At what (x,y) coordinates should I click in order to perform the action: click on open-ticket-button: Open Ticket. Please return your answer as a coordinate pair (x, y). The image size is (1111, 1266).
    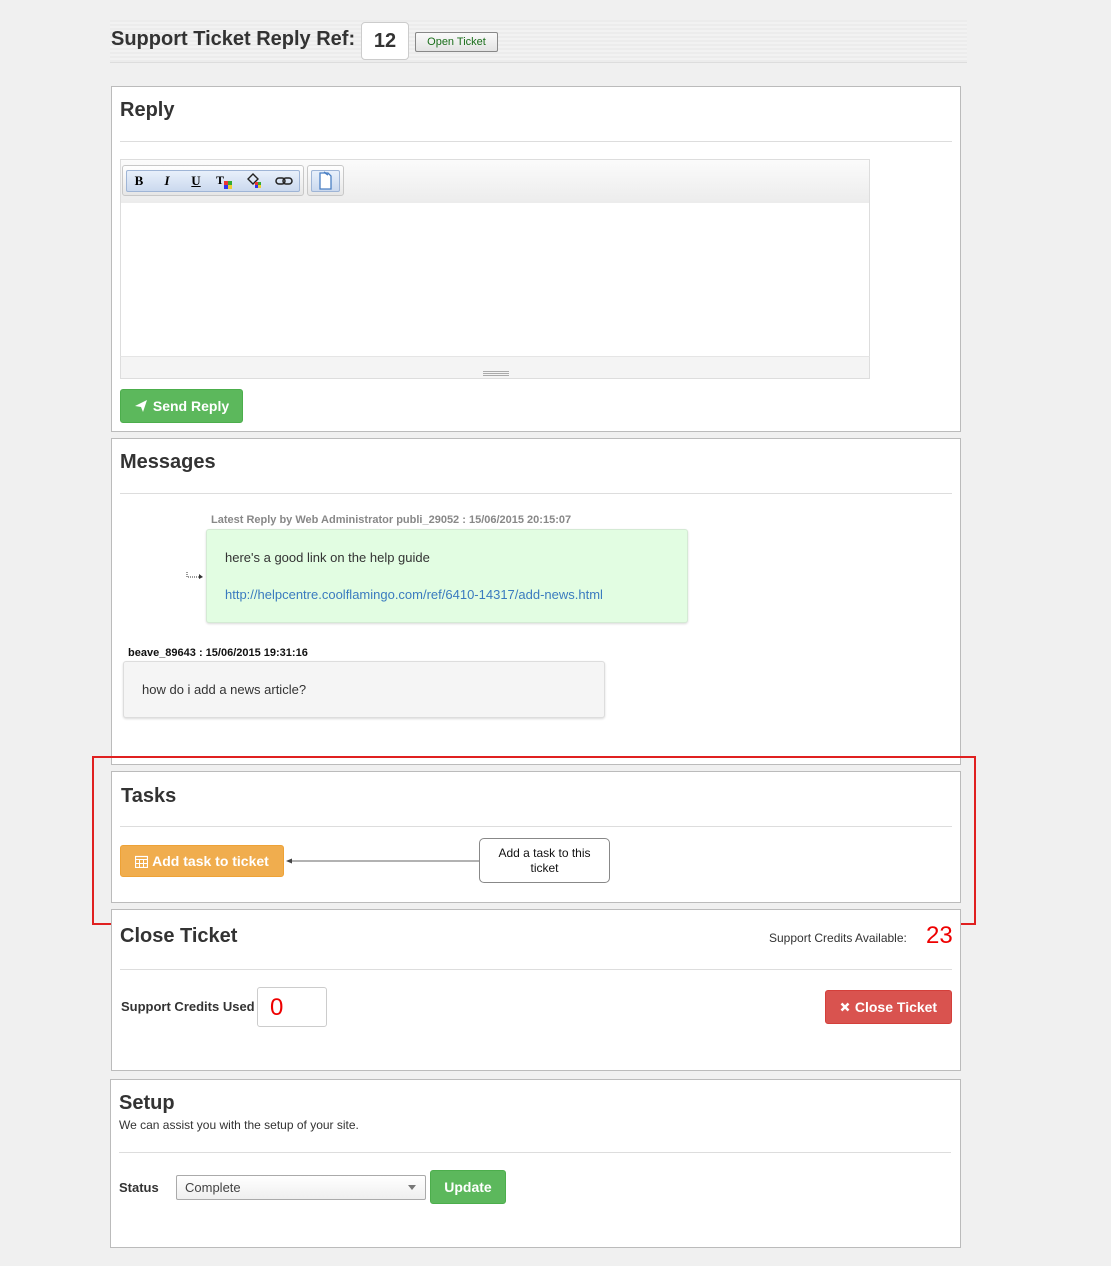
    Looking at the image, I should click on (456, 42).